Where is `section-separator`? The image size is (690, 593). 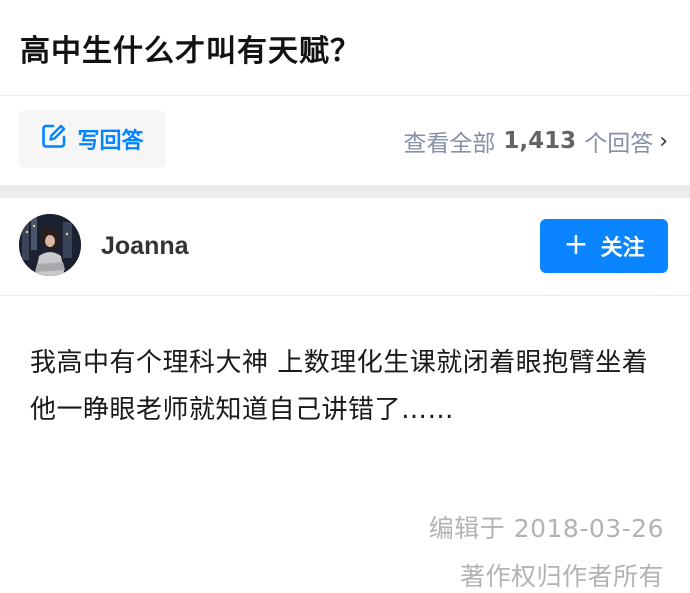
section-separator is located at coordinates (345, 191).